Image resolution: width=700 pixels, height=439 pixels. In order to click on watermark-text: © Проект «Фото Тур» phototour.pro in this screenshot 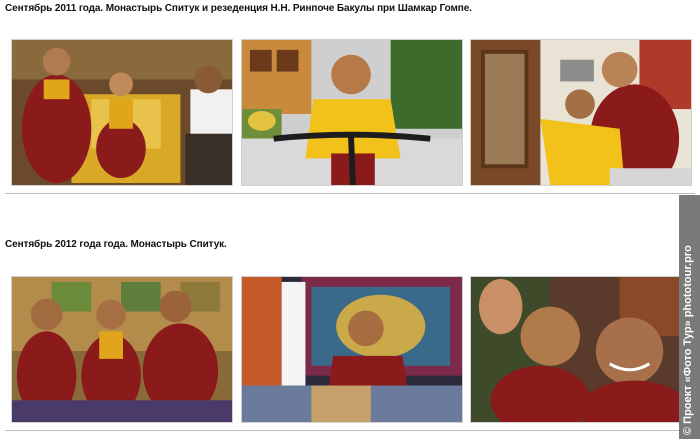, I will do `click(688, 340)`.